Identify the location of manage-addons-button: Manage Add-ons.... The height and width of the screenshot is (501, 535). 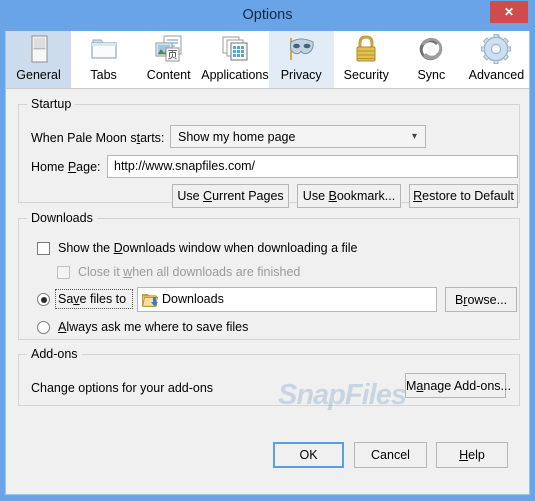
(458, 385).